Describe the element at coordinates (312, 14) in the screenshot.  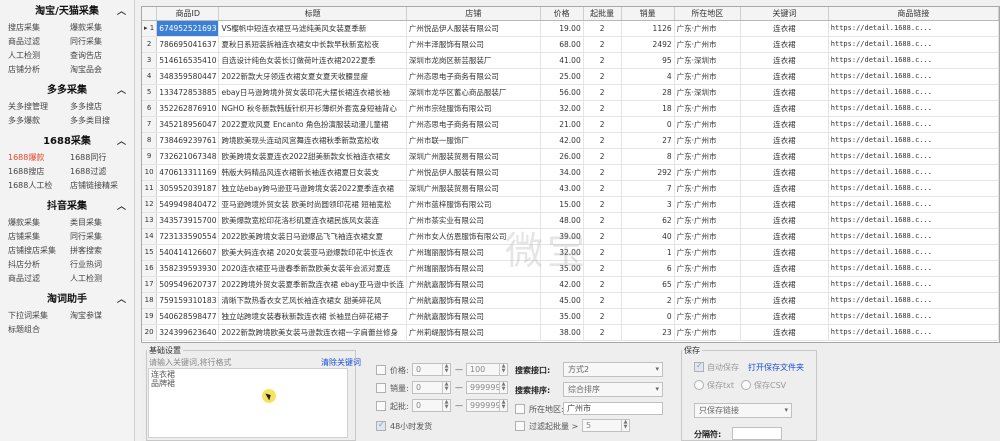
I see `column-header: 标题` at that location.